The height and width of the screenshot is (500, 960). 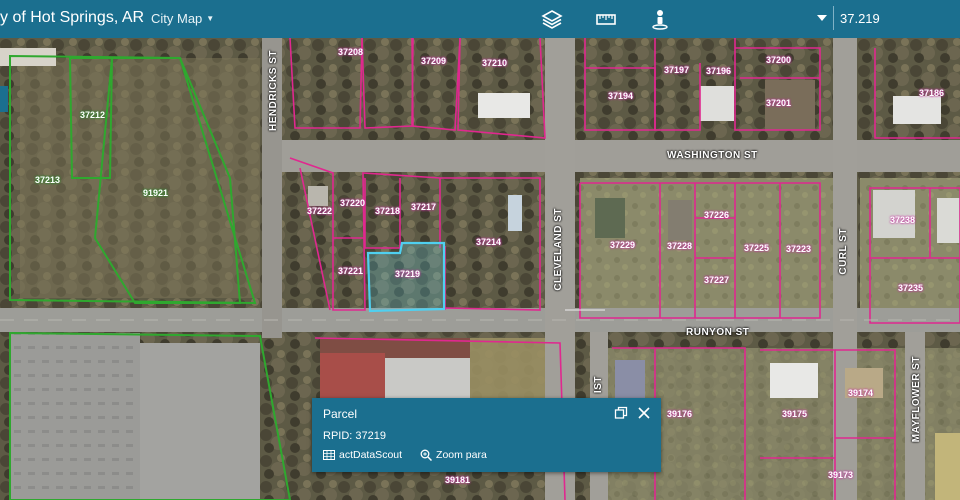 What do you see at coordinates (552, 19) in the screenshot?
I see `layers-icon` at bounding box center [552, 19].